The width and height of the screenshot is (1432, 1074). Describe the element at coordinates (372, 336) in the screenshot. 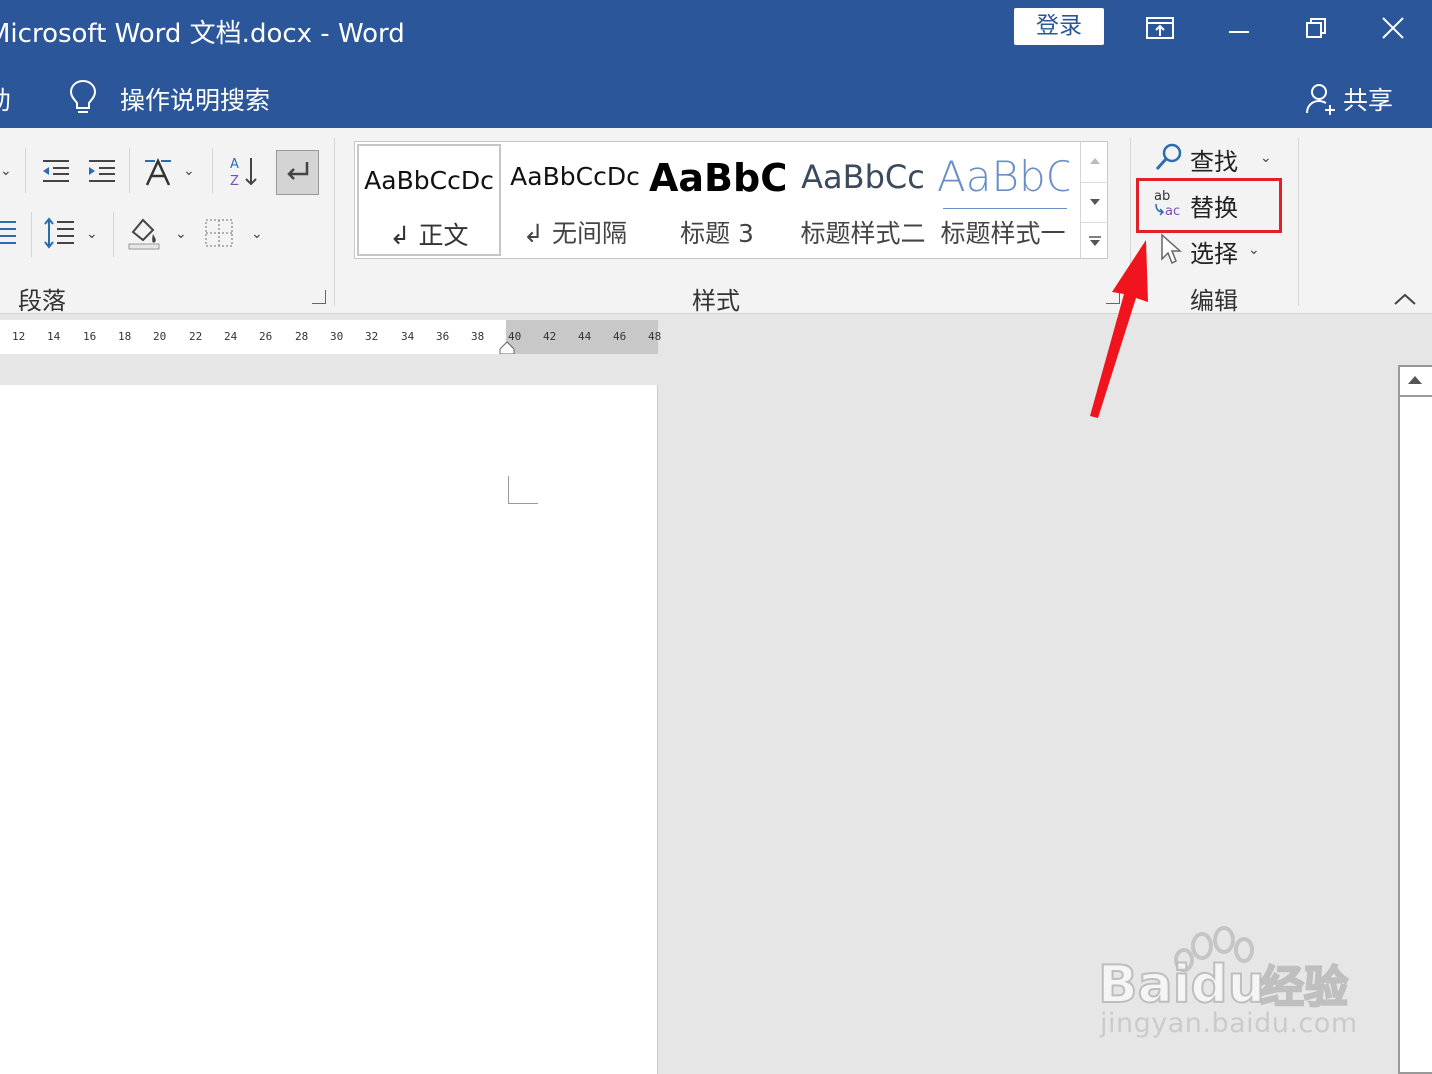

I see `ruler-tick: 32` at that location.